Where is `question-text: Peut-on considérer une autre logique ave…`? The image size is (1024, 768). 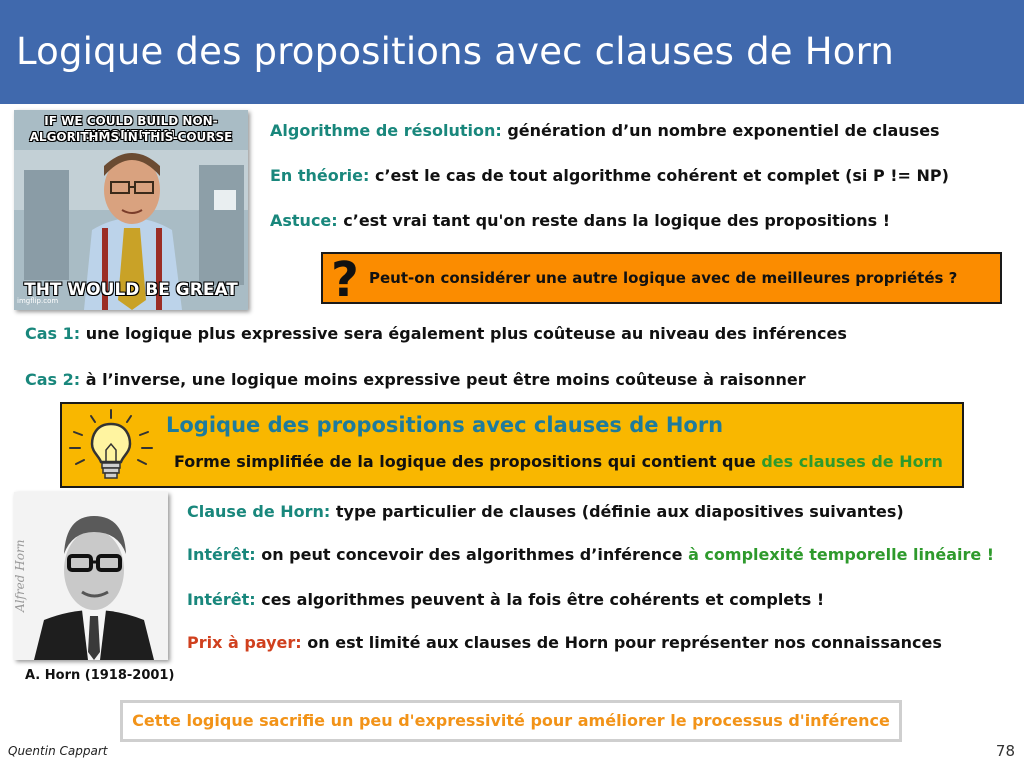 question-text: Peut-on considérer une autre logique ave… is located at coordinates (663, 278).